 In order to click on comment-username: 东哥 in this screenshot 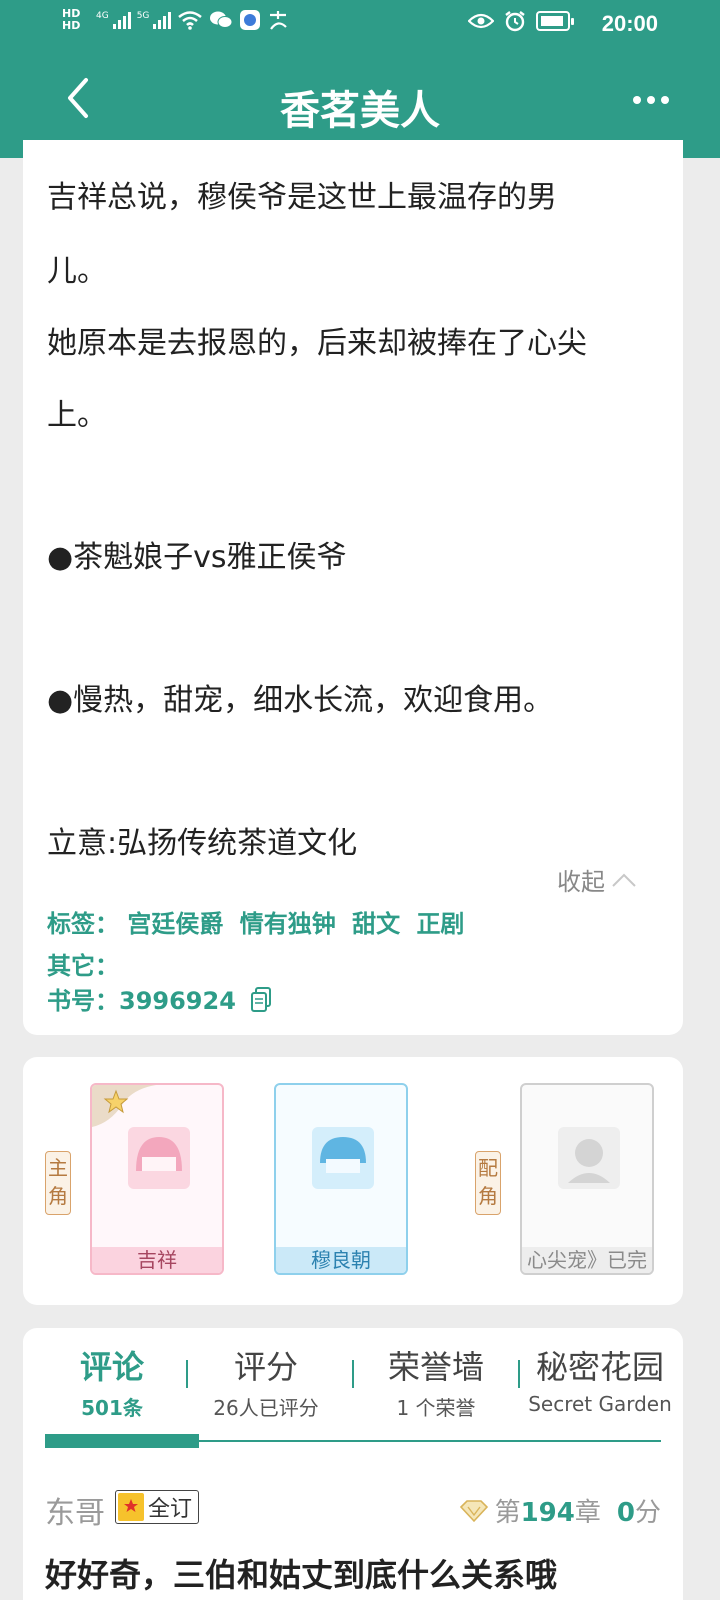, I will do `click(75, 1510)`.